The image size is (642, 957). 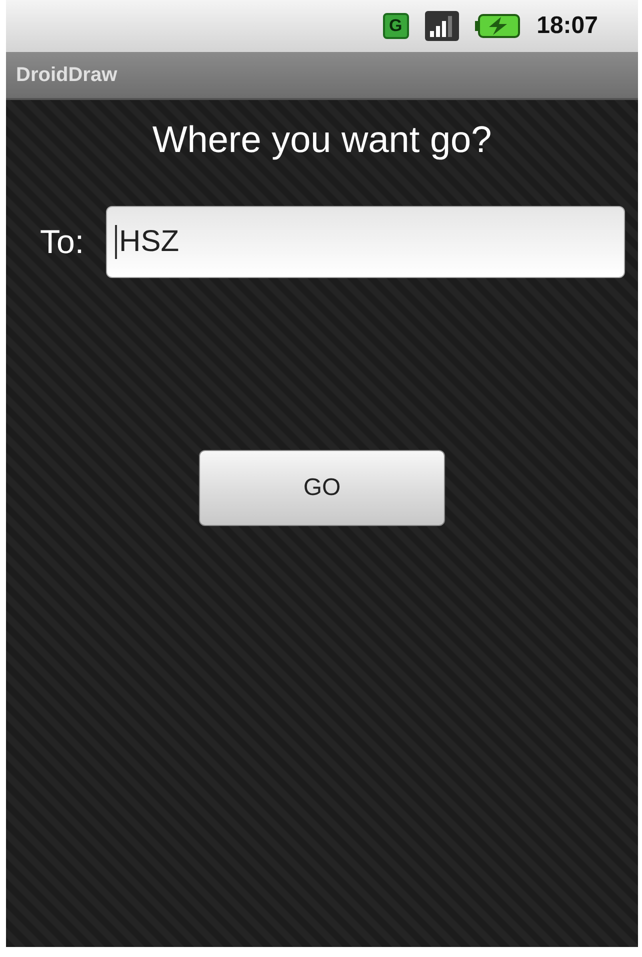 What do you see at coordinates (395, 26) in the screenshot?
I see `network-type-icon: G` at bounding box center [395, 26].